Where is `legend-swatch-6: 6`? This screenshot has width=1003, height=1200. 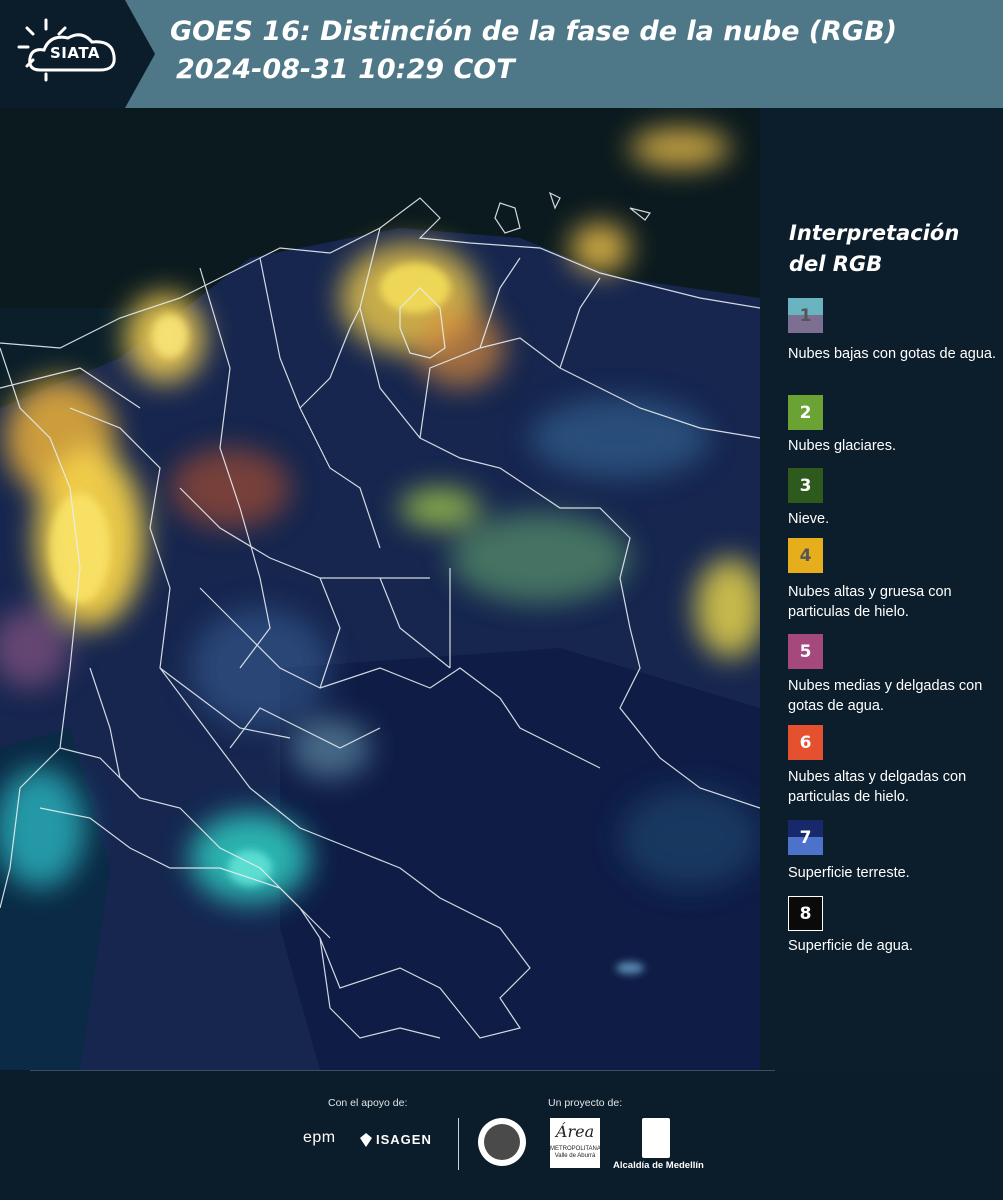
legend-swatch-6: 6 is located at coordinates (805, 742).